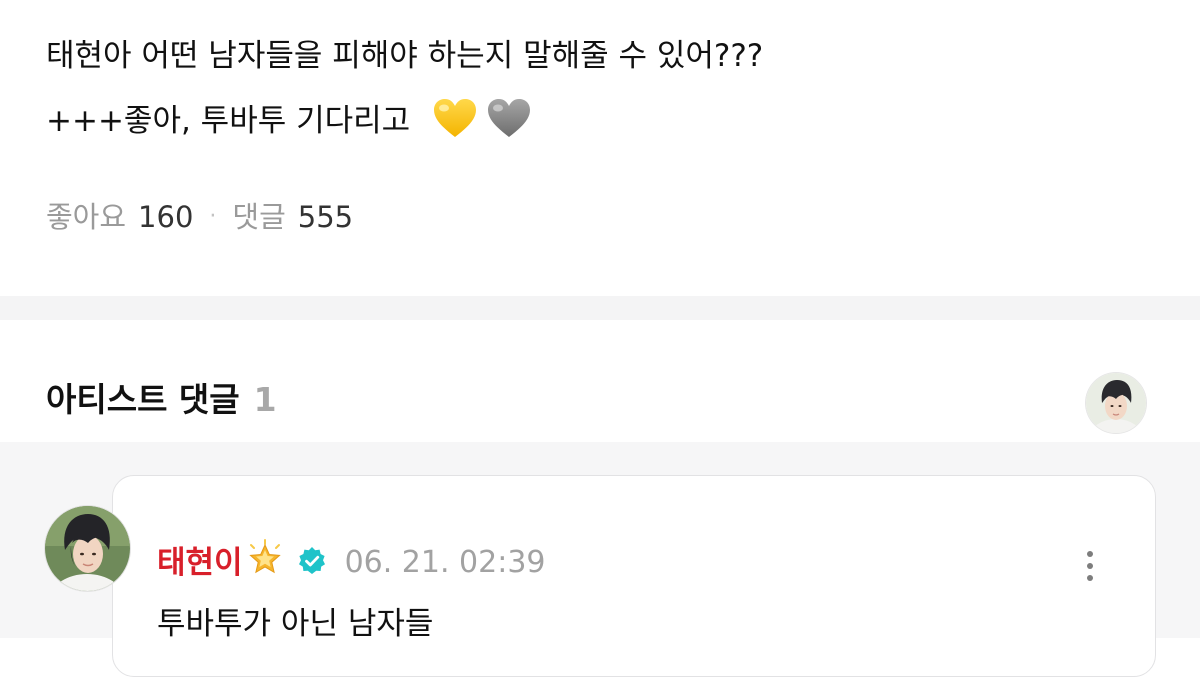 This screenshot has height=677, width=1200. Describe the element at coordinates (405, 56) in the screenshot. I see `post-text-line-1: 태현아 어떤 남자들을 피해야 하는지 말해줄 수 있어???` at that location.